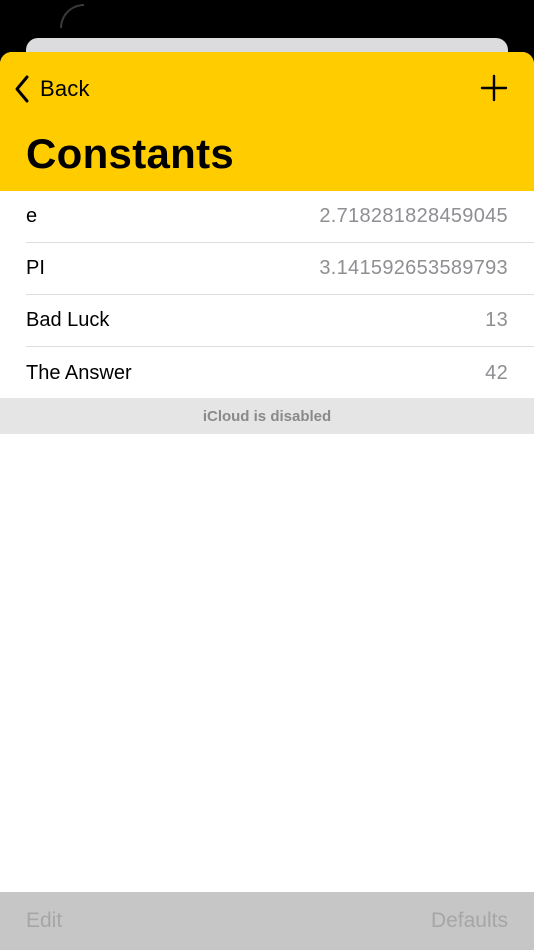 The width and height of the screenshot is (534, 950). Describe the element at coordinates (413, 268) in the screenshot. I see `constant-value: 3.141592653589793` at that location.